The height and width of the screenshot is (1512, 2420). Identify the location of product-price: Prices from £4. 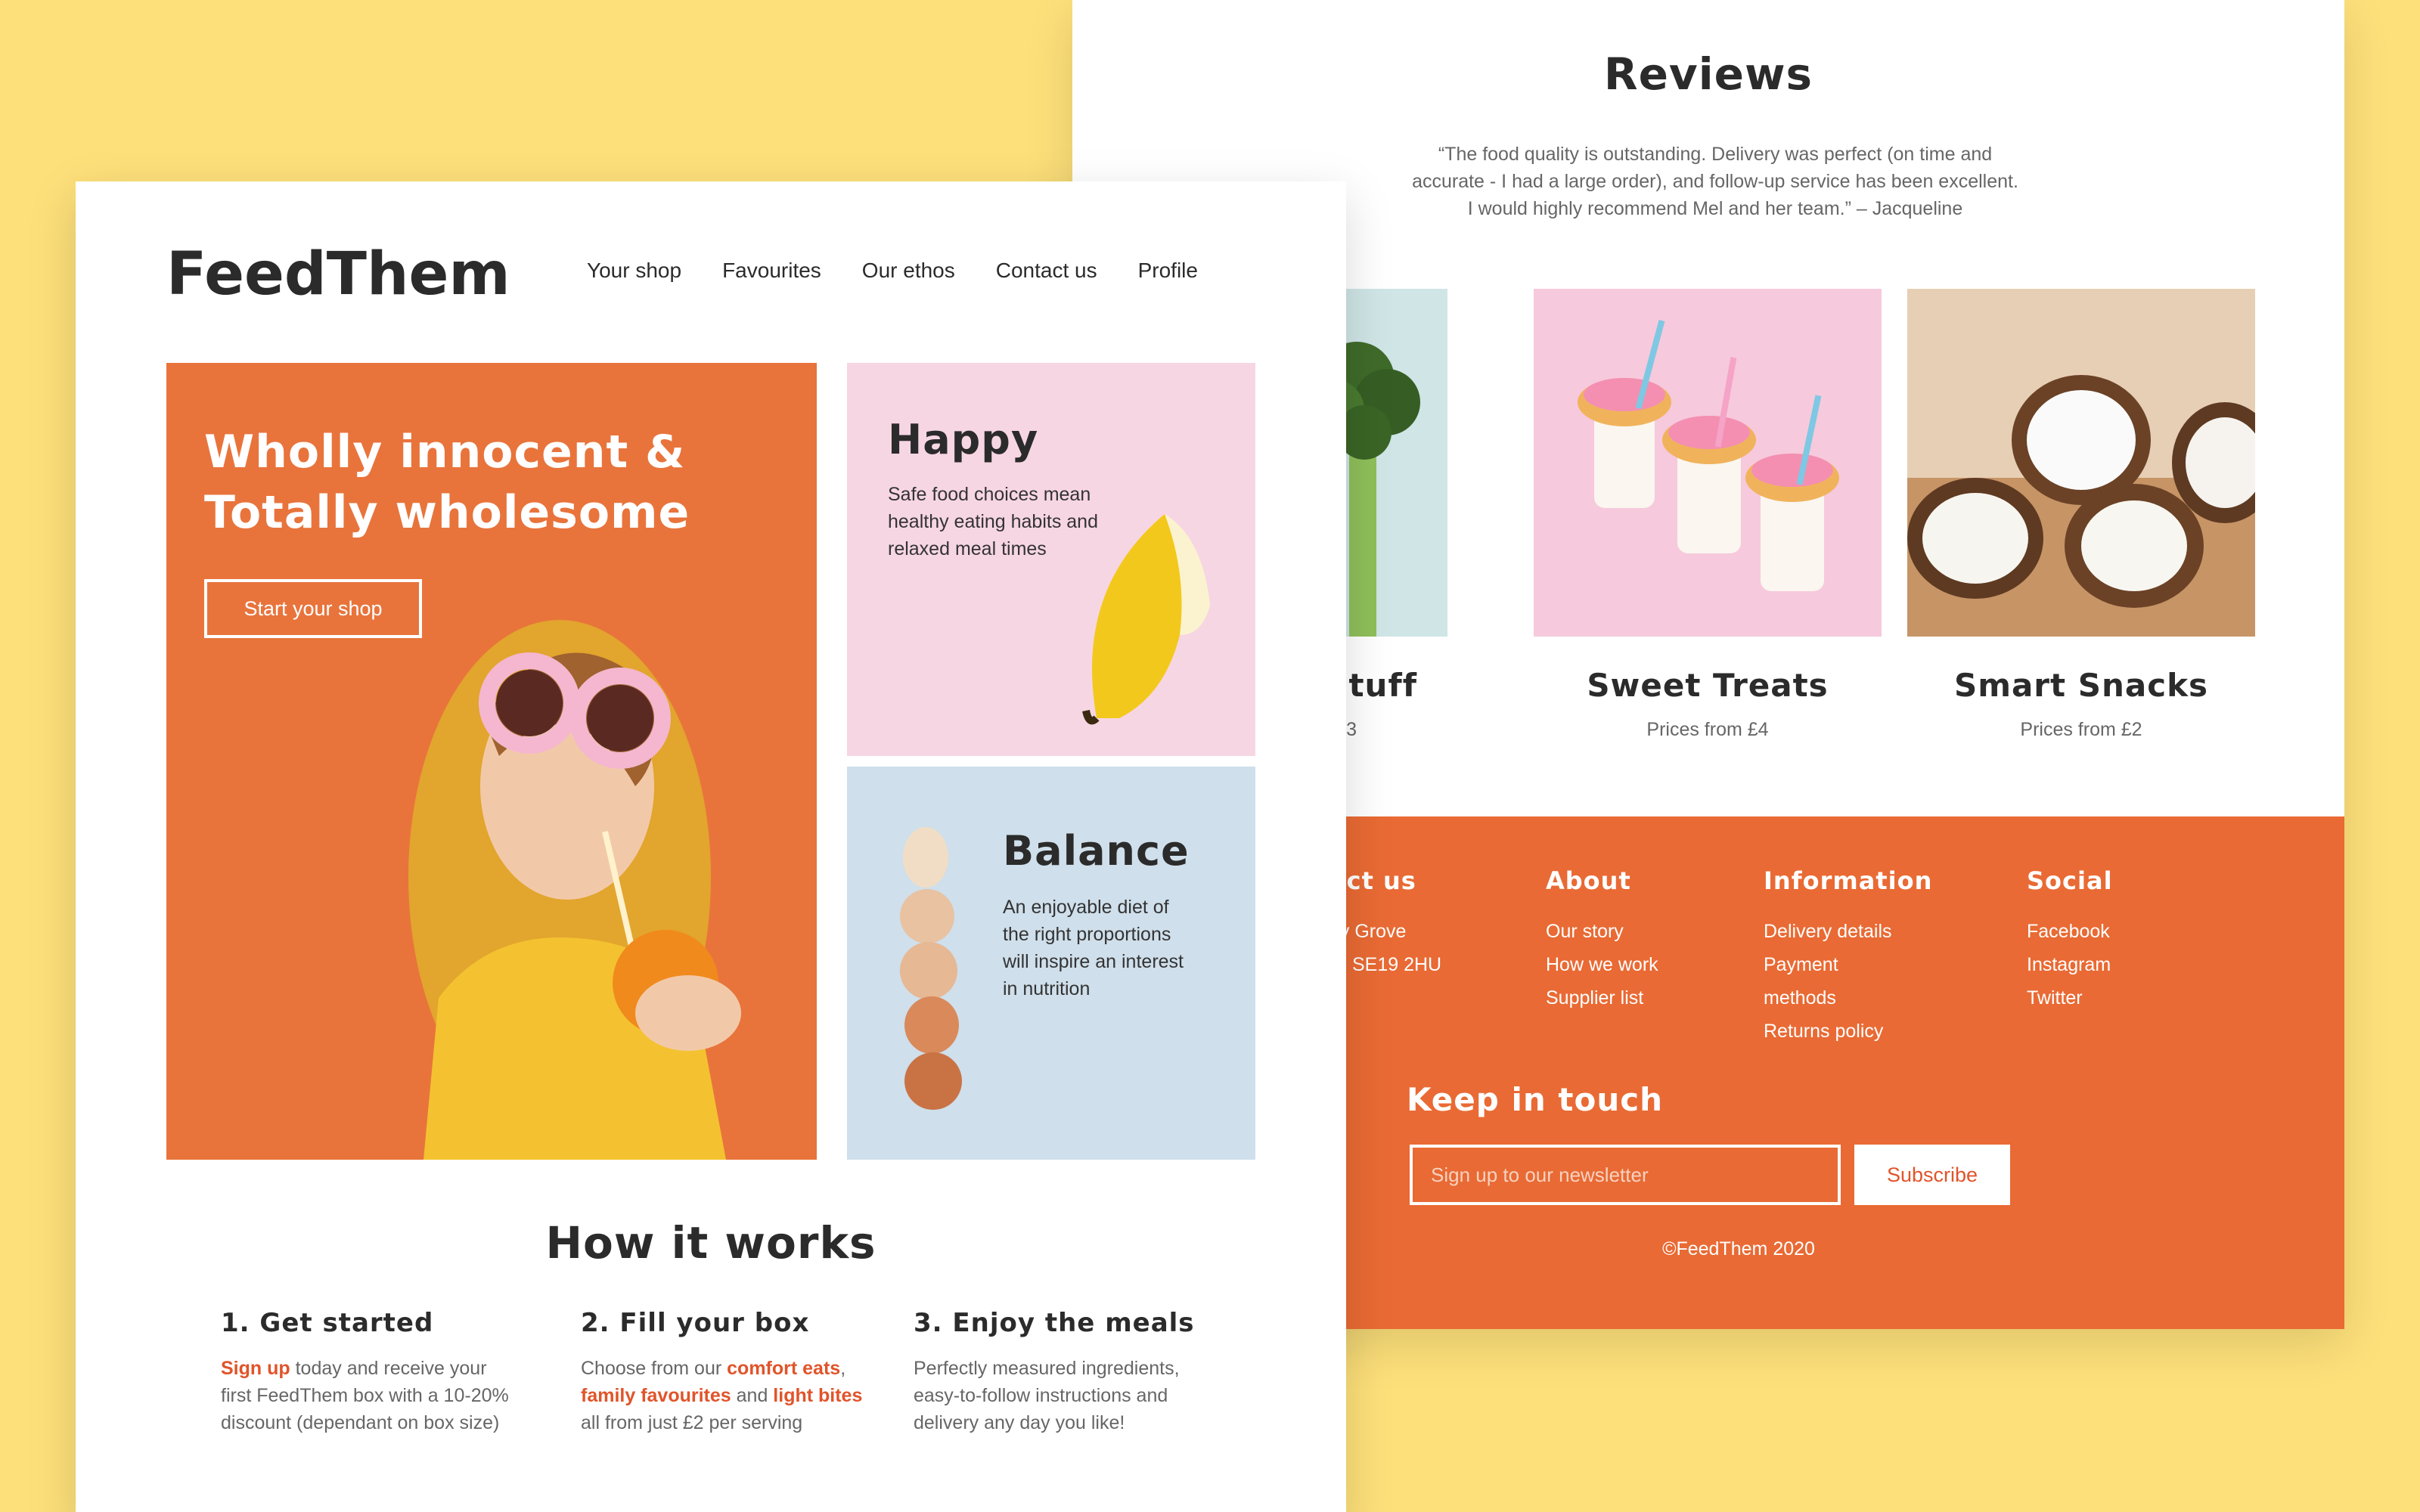
(1707, 729).